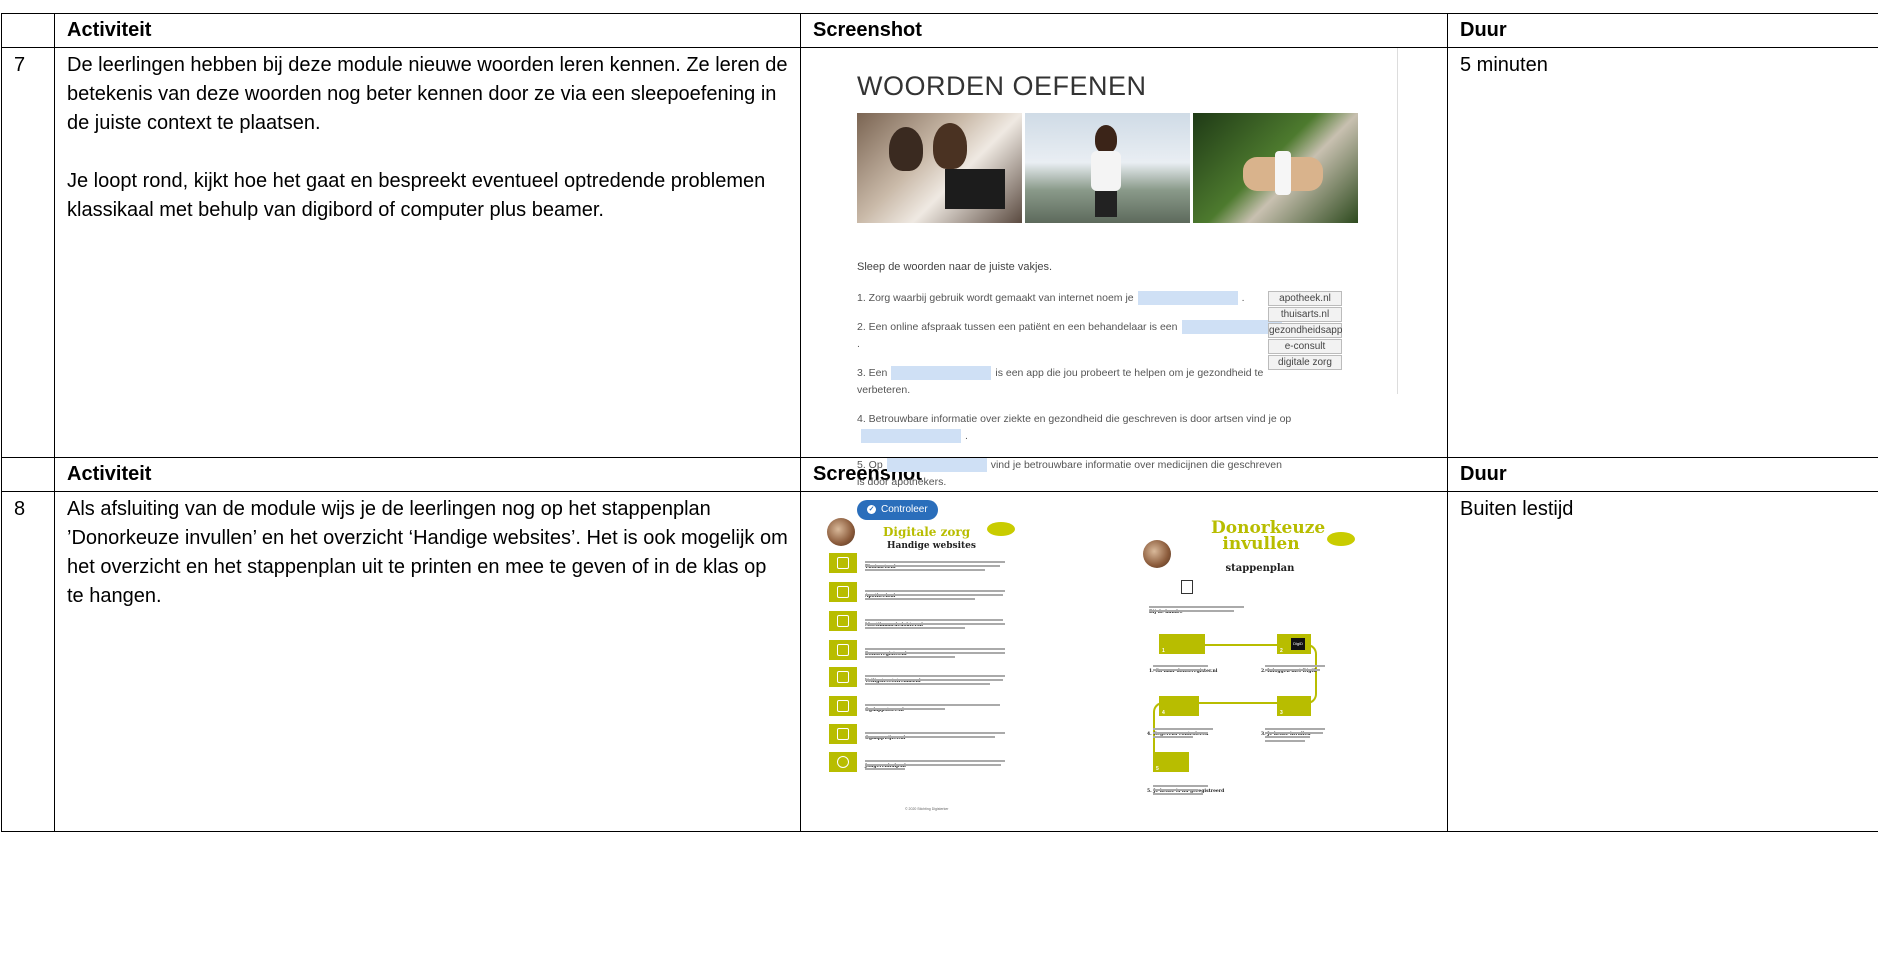 The height and width of the screenshot is (979, 1878). I want to click on poster-footer: © 2020 Stichting Digisterker, so click(927, 809).